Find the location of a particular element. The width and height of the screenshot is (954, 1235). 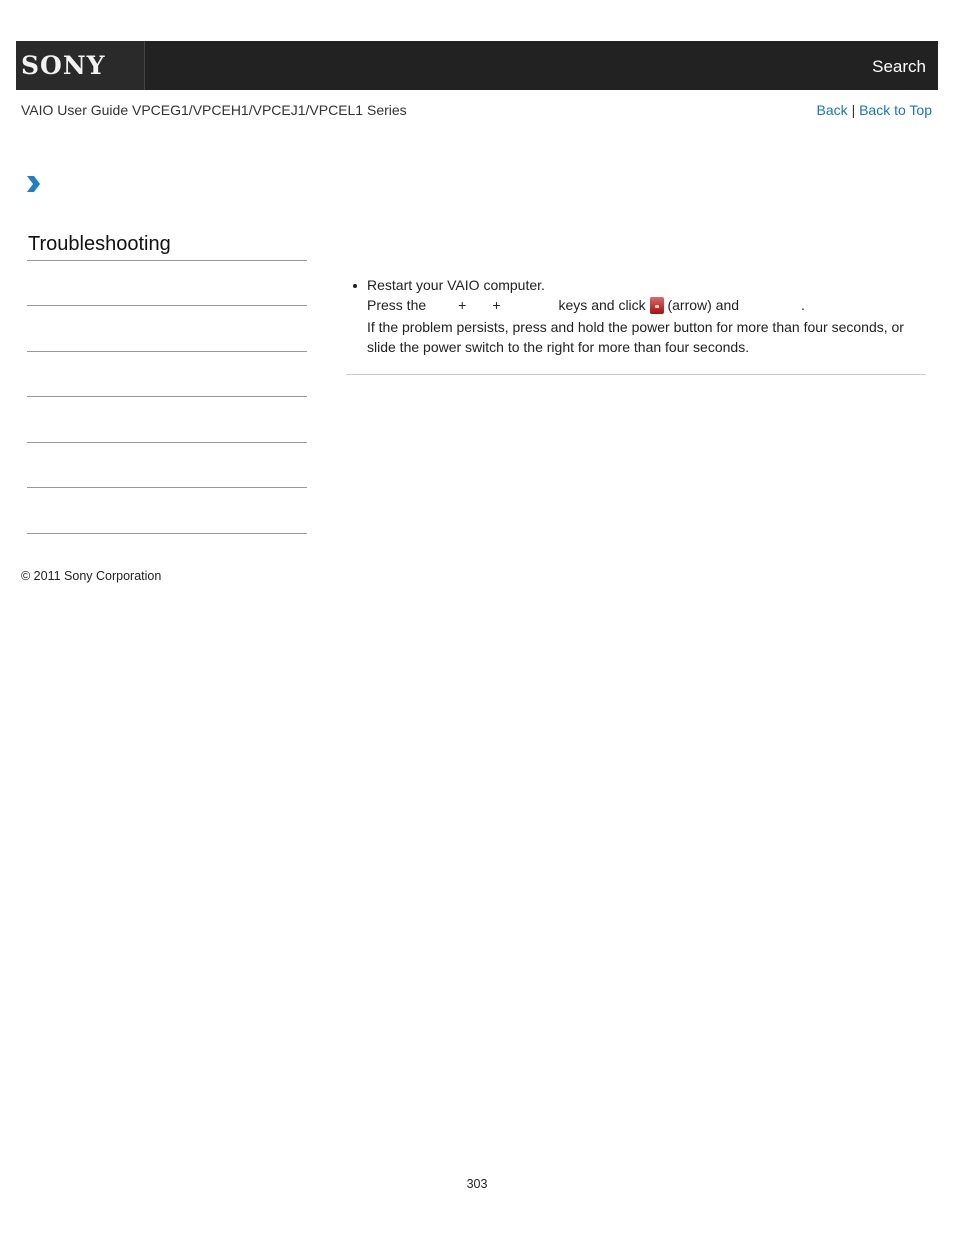

chevron-right-icon is located at coordinates (33, 184).